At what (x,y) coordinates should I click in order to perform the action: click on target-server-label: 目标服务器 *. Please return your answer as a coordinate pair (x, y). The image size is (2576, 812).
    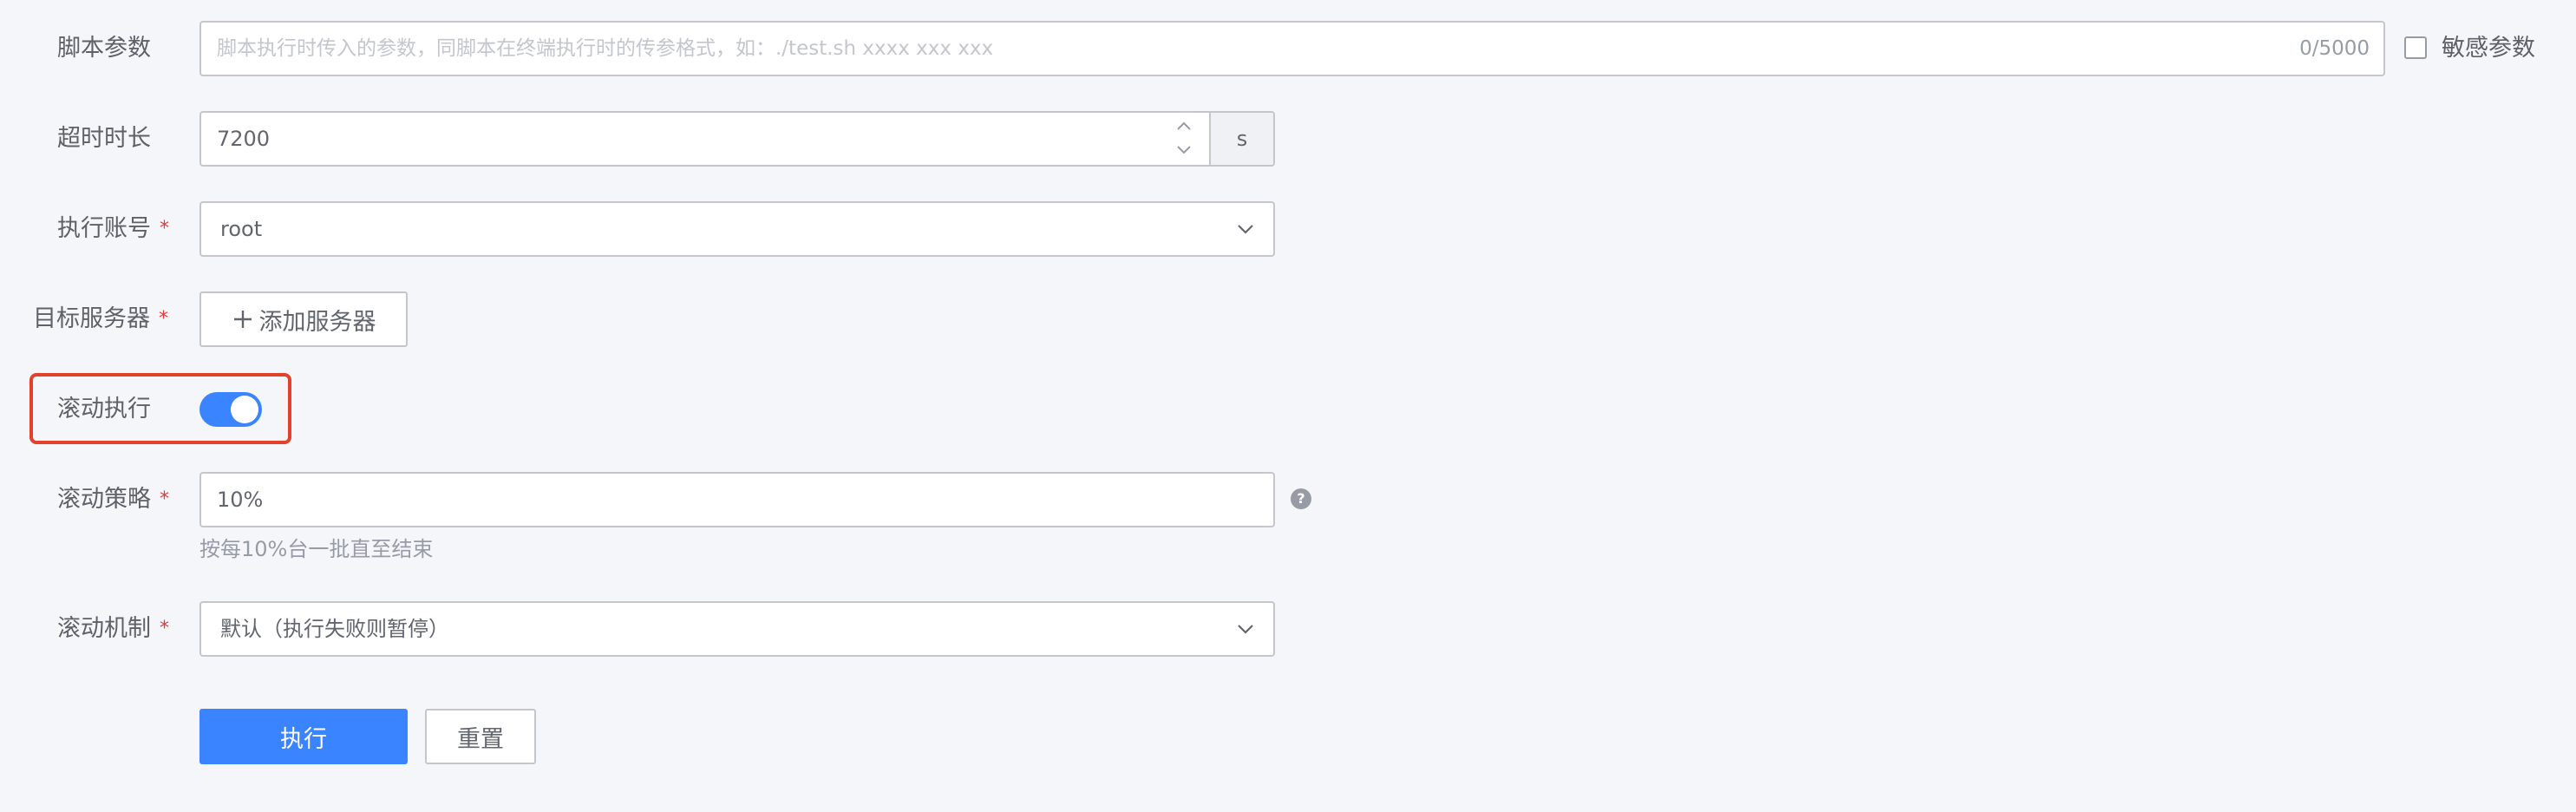
    Looking at the image, I should click on (100, 318).